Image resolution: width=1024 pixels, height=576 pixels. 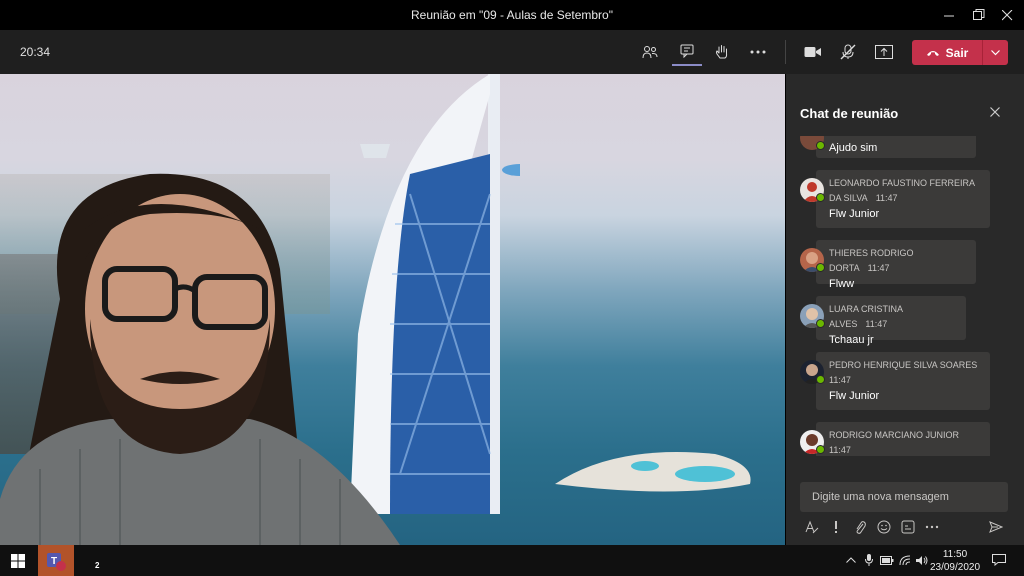 I want to click on taskbar-time: 11:50, so click(x=955, y=554).